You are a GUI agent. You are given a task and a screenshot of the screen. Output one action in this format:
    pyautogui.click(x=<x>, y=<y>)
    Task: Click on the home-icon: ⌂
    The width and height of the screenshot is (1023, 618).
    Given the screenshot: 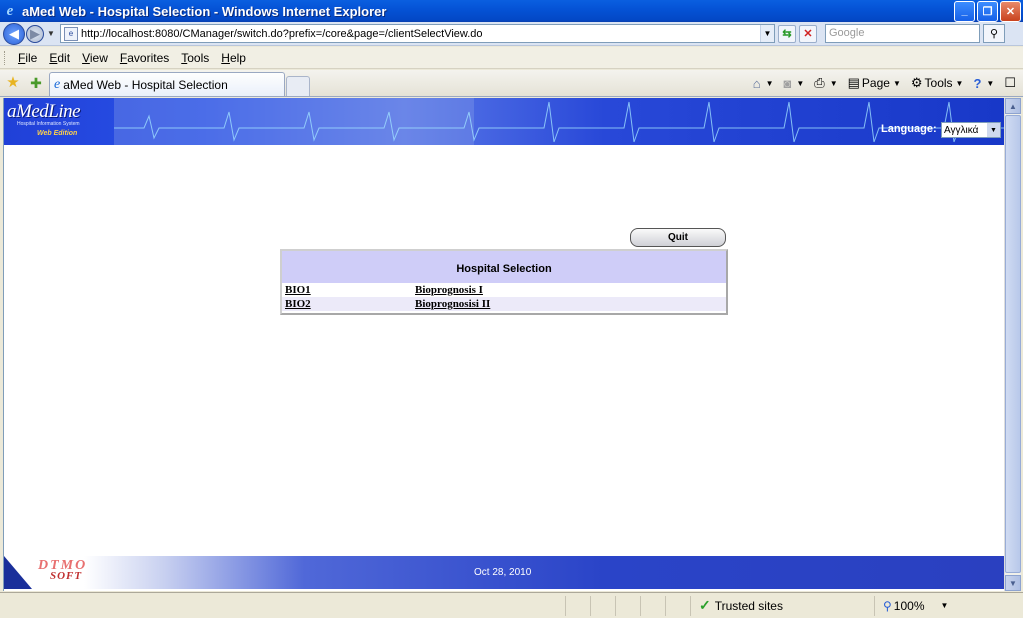 What is the action you would take?
    pyautogui.click(x=756, y=83)
    